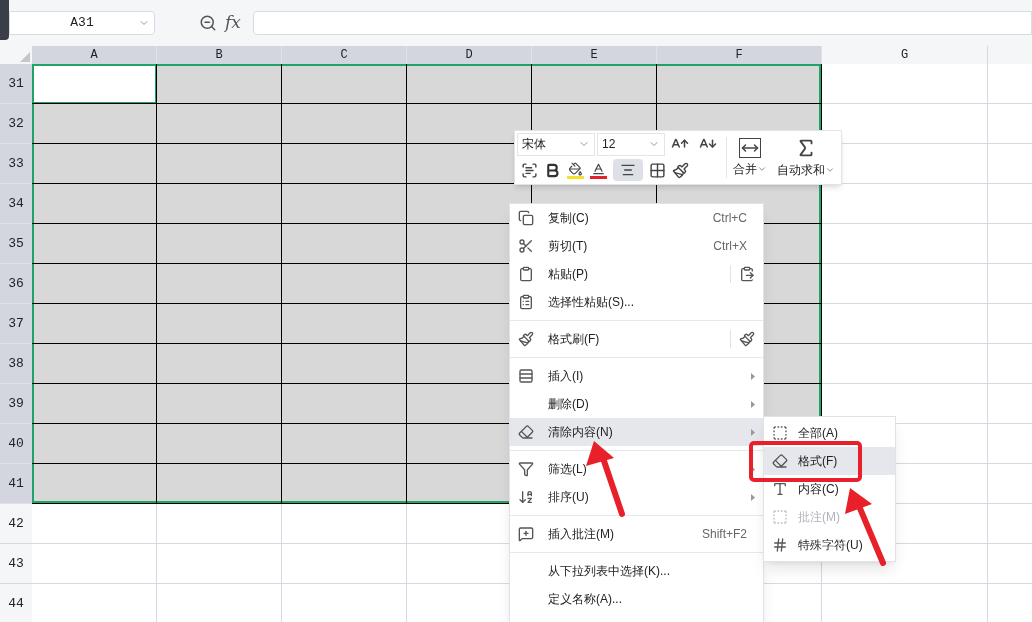 Image resolution: width=1032 pixels, height=622 pixels. What do you see at coordinates (526, 246) in the screenshot?
I see `scissors-icon` at bounding box center [526, 246].